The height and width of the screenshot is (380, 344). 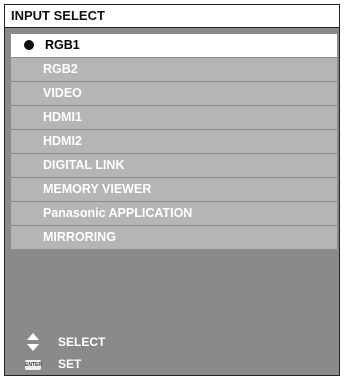 I want to click on input-item-panasonic-application: Panasonic APPLICATION, so click(x=174, y=213).